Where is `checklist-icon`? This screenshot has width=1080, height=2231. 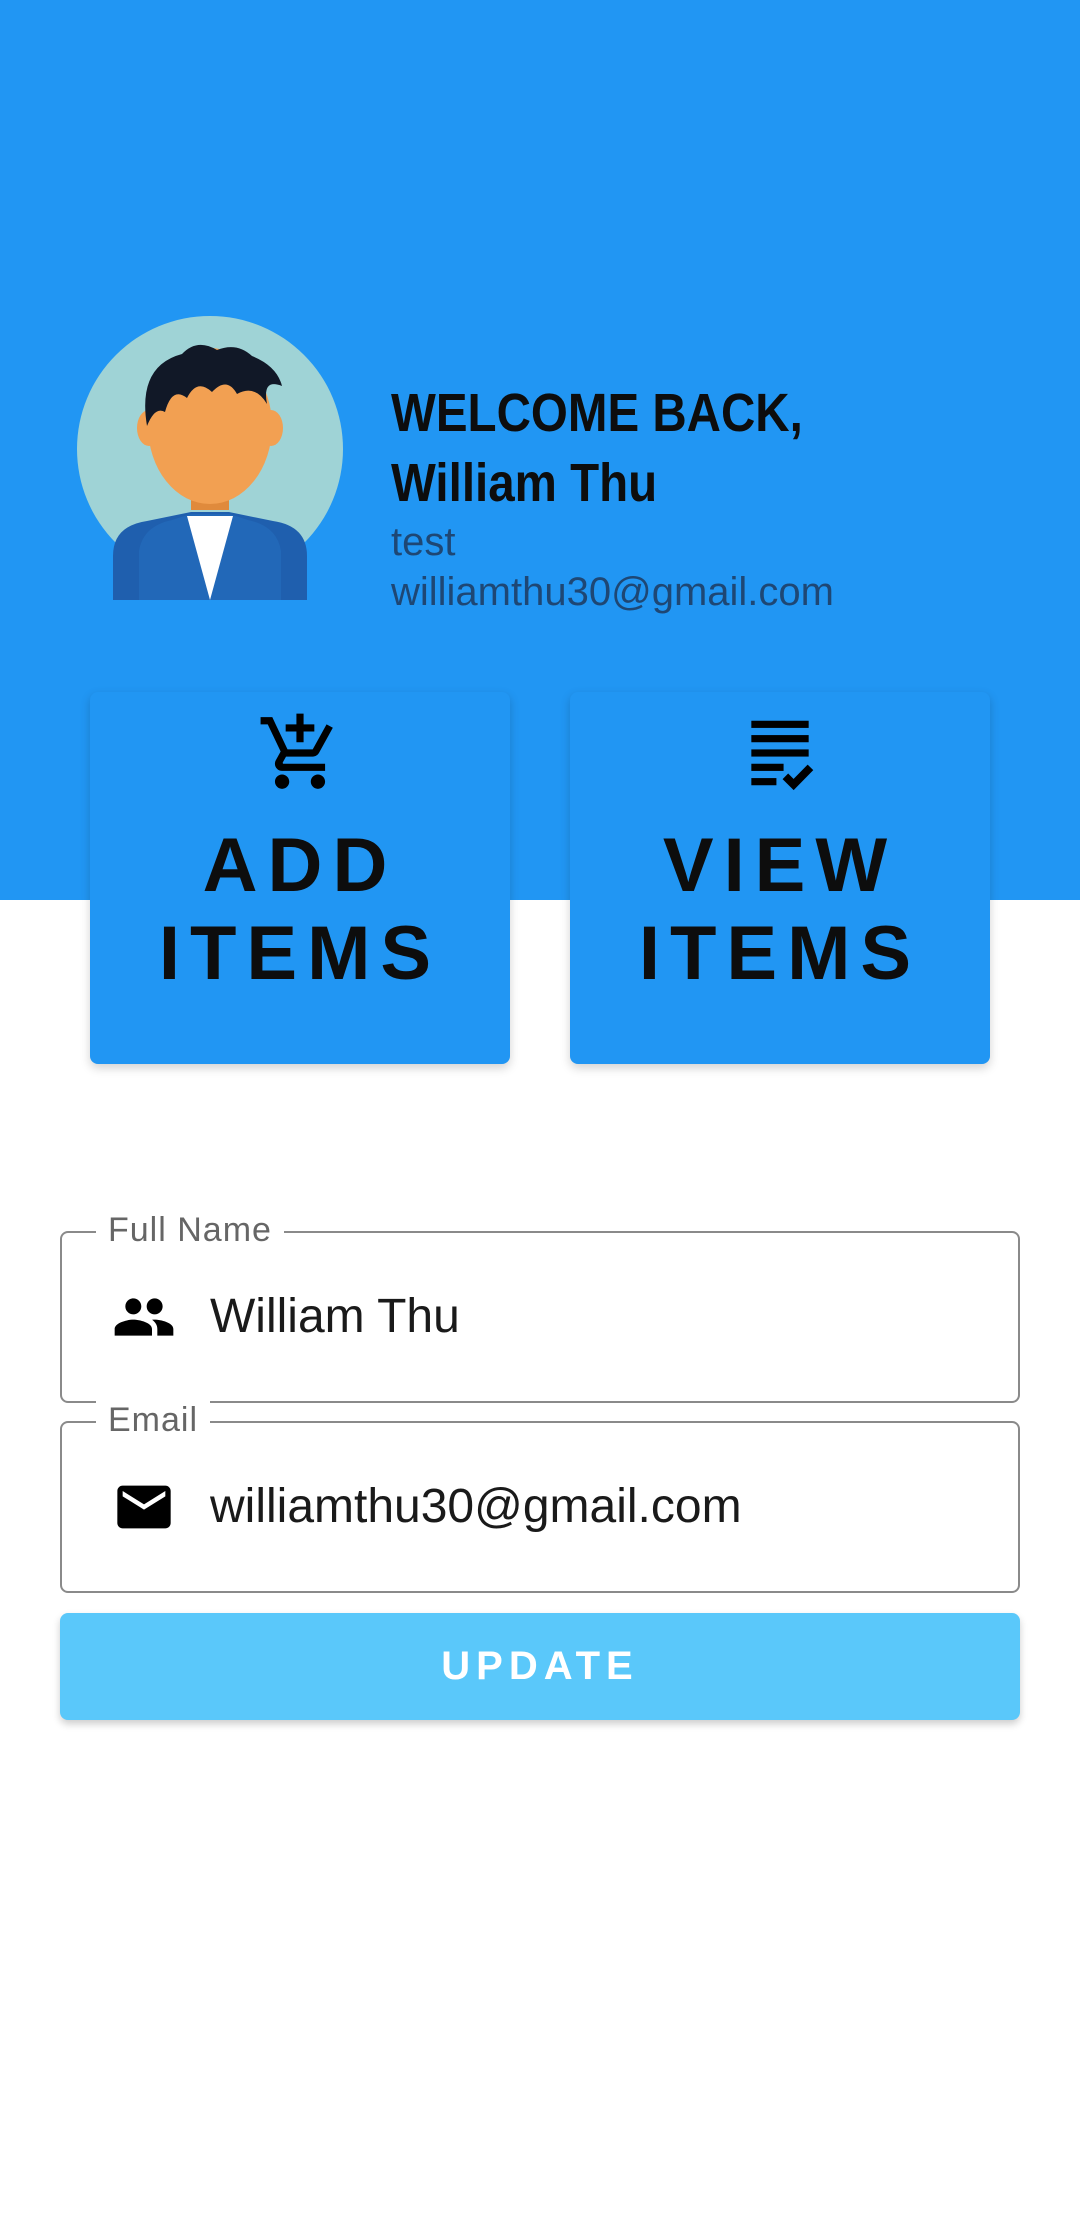 checklist-icon is located at coordinates (782, 755).